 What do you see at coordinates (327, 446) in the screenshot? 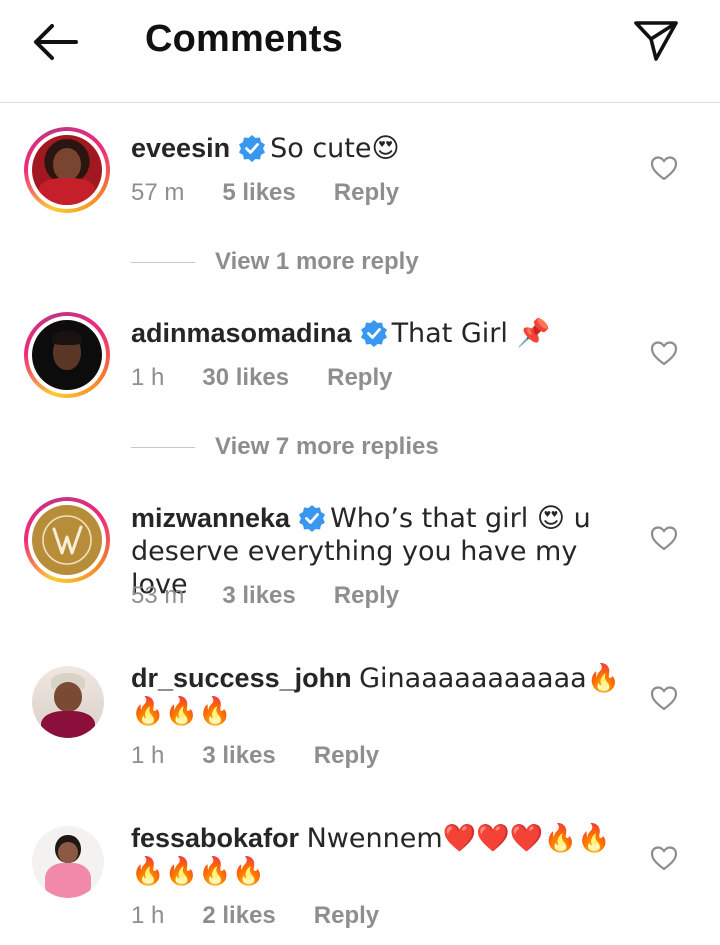
I see `view-replies-label: View 7 more replies` at bounding box center [327, 446].